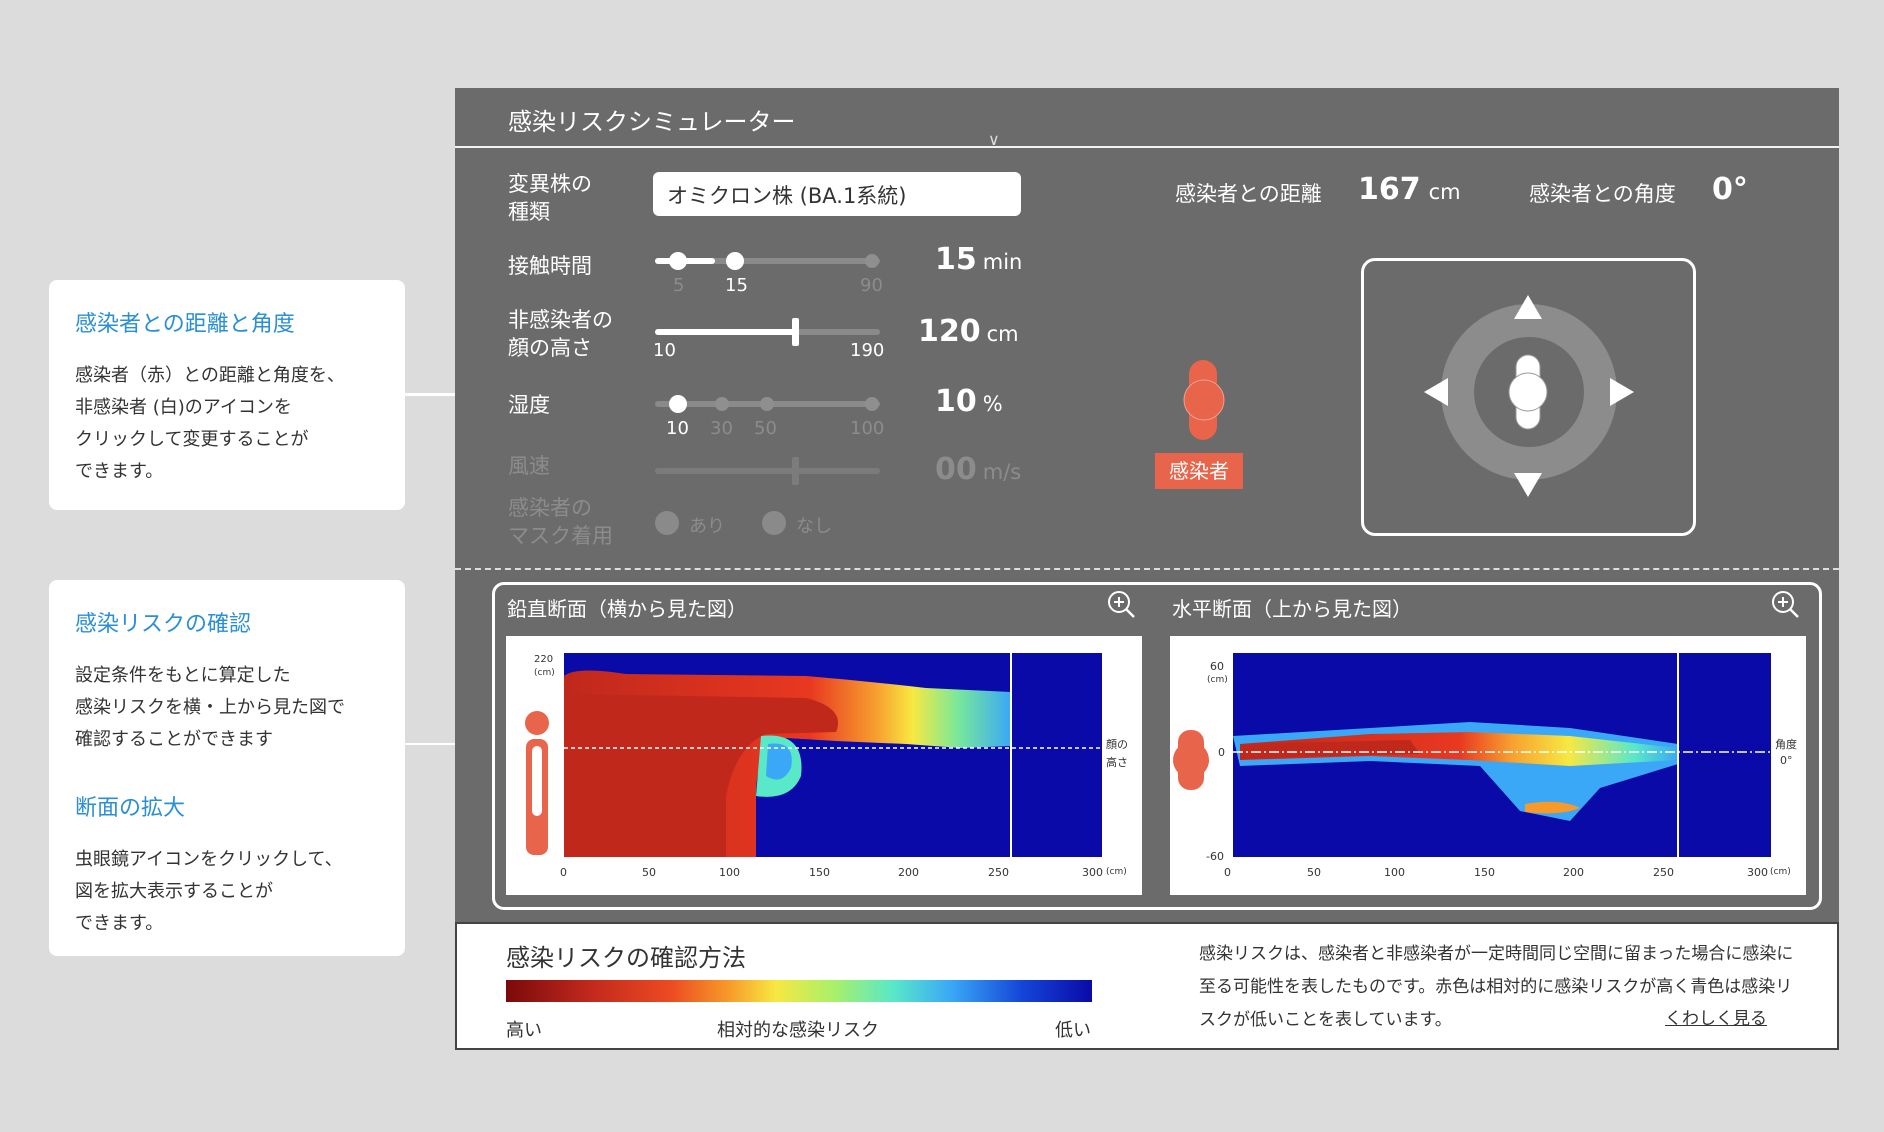 This screenshot has height=1132, width=1884. Describe the element at coordinates (430, 744) in the screenshot. I see `callout-connector-risk` at that location.